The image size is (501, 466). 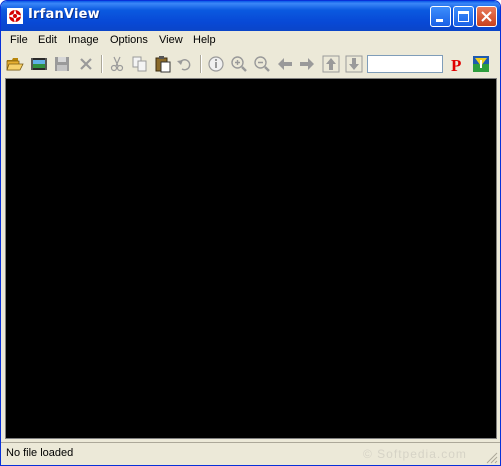 What do you see at coordinates (250, 16) in the screenshot?
I see `title-bar: IrfanView` at bounding box center [250, 16].